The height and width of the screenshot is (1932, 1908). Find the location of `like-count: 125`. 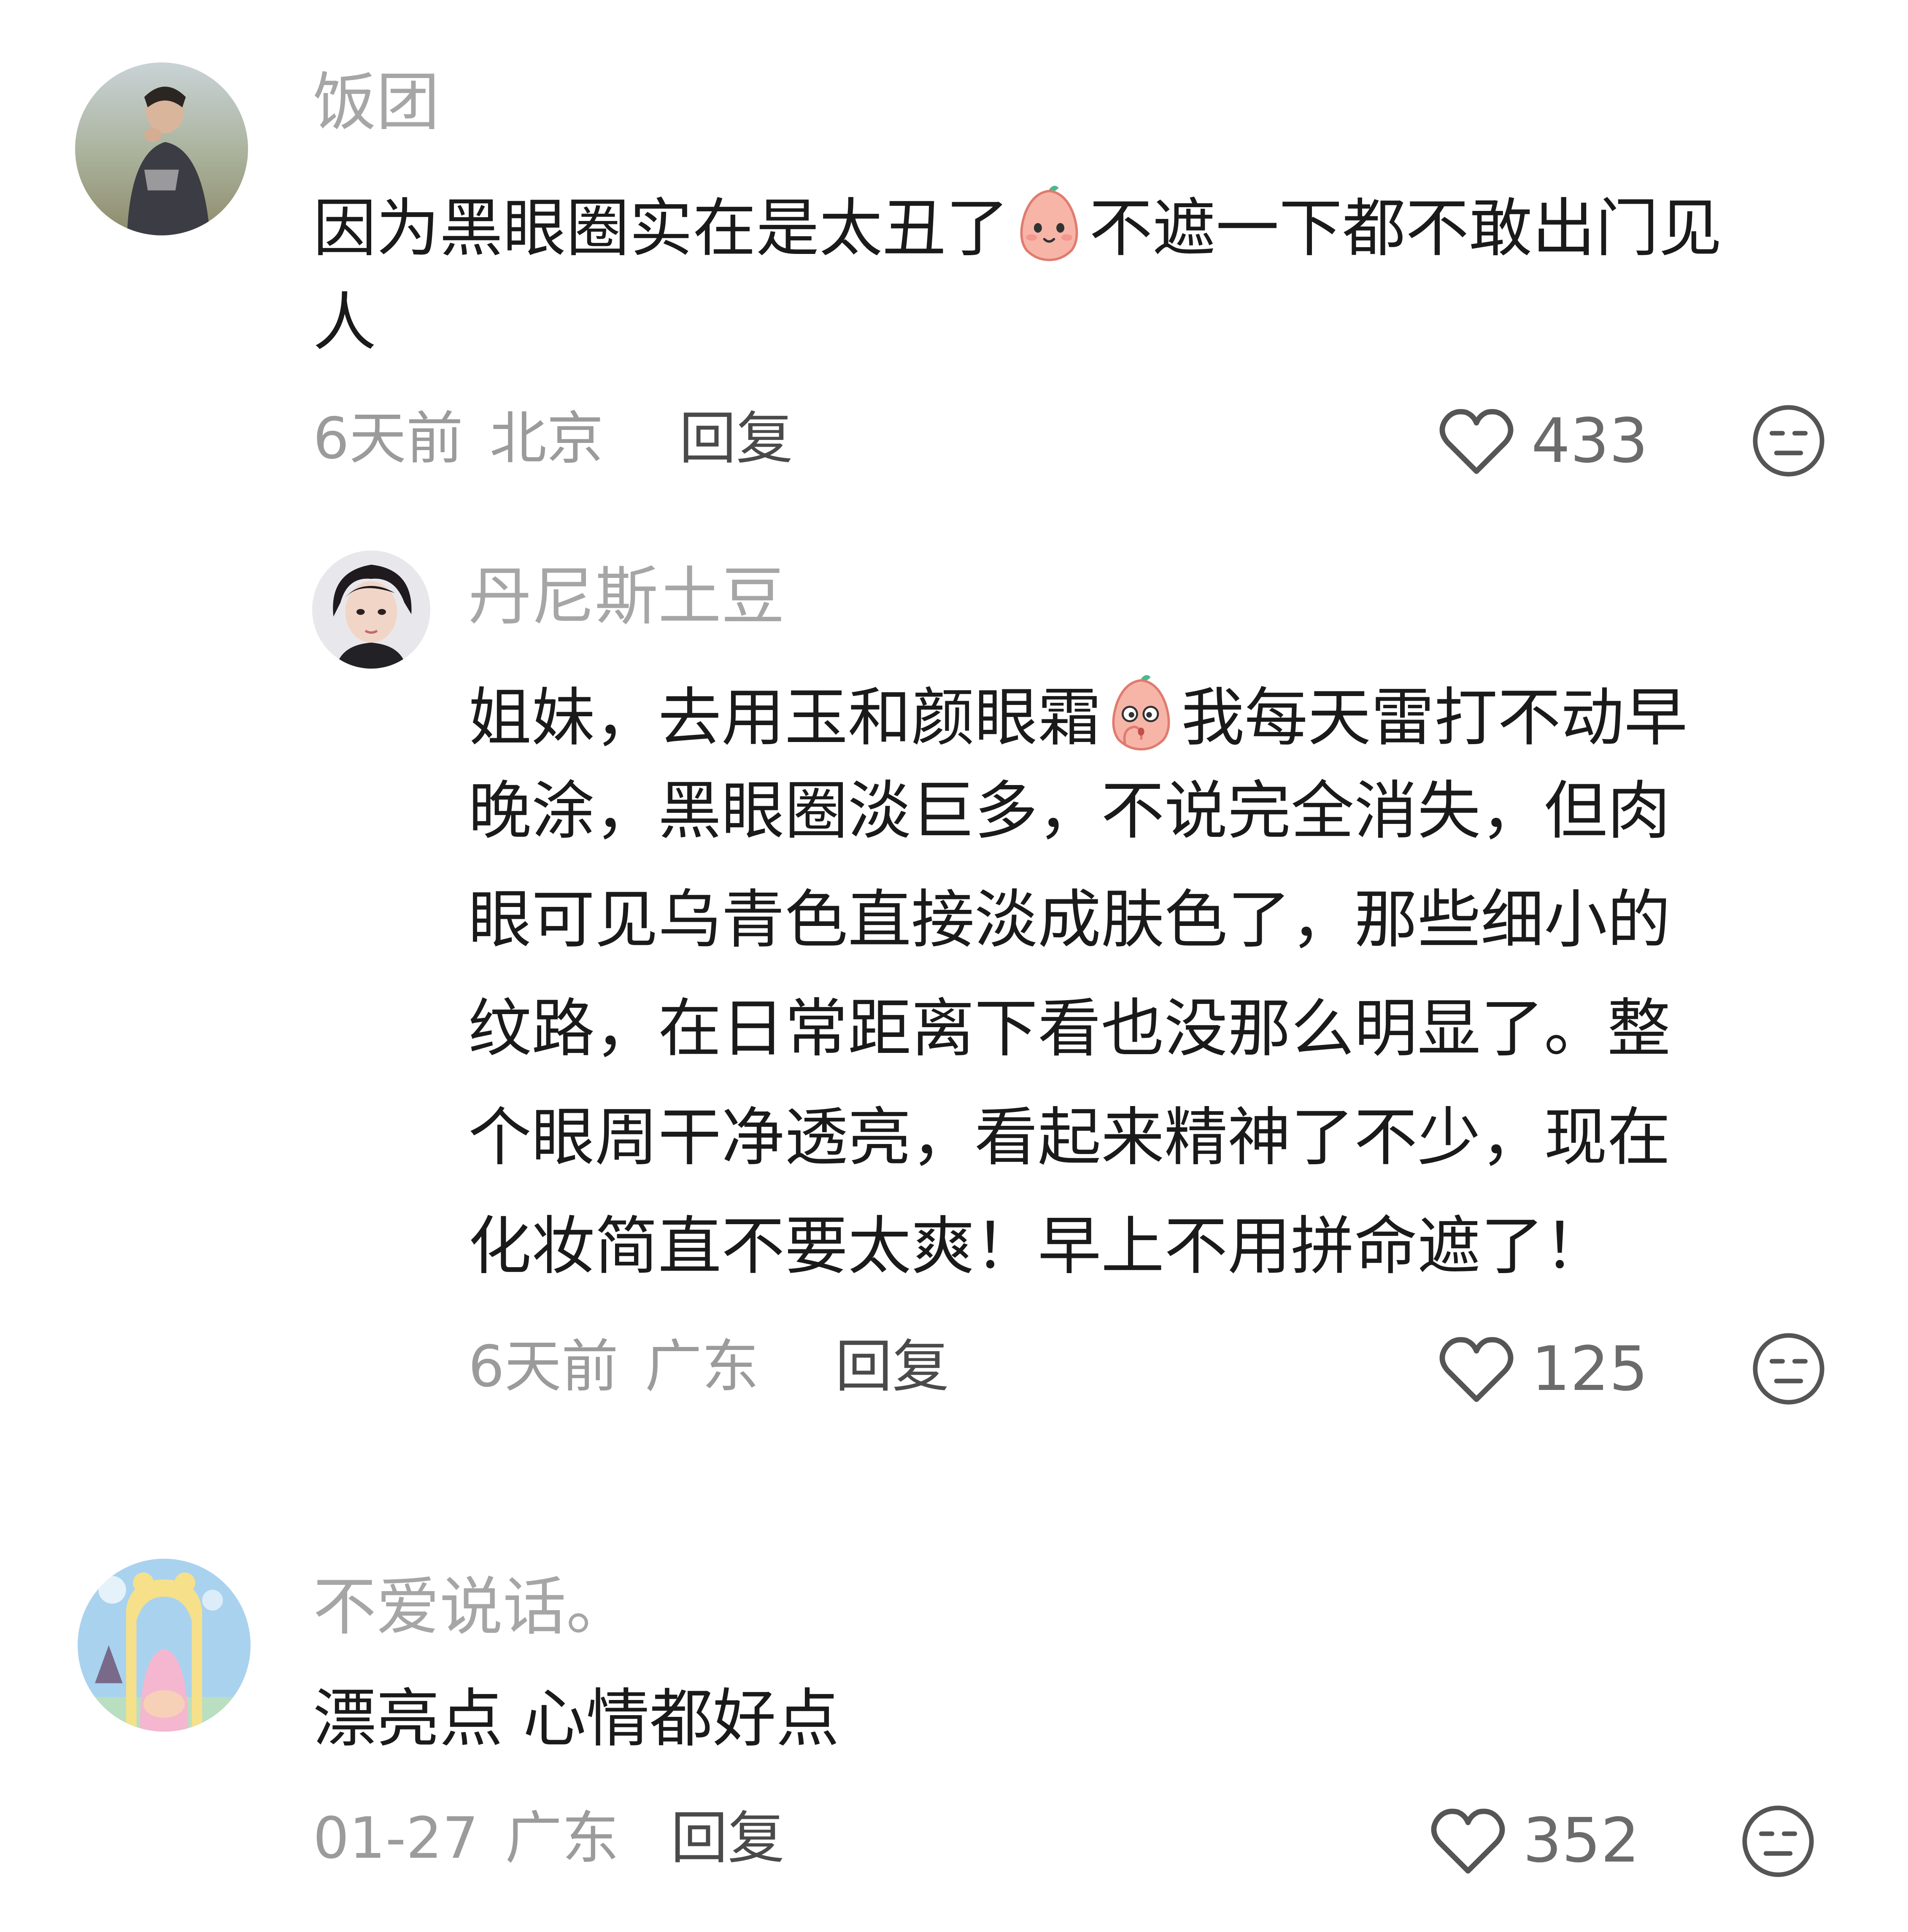

like-count: 125 is located at coordinates (1590, 1369).